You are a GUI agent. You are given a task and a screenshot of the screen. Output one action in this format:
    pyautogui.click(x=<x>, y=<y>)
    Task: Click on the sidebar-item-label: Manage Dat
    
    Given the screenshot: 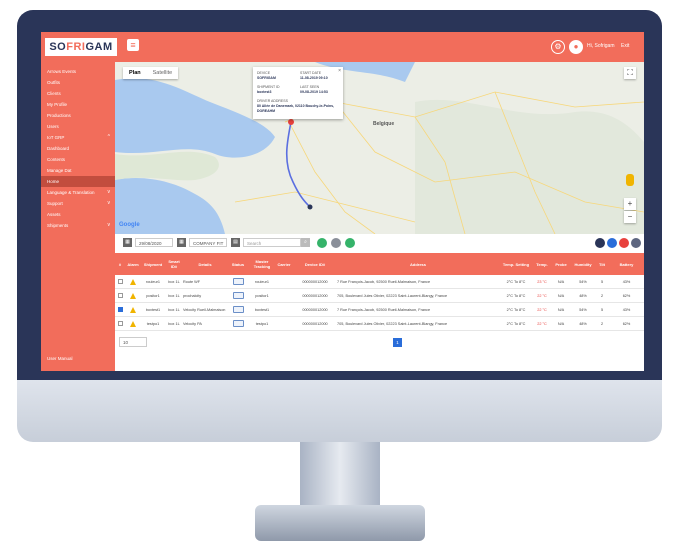 What is the action you would take?
    pyautogui.click(x=59, y=170)
    